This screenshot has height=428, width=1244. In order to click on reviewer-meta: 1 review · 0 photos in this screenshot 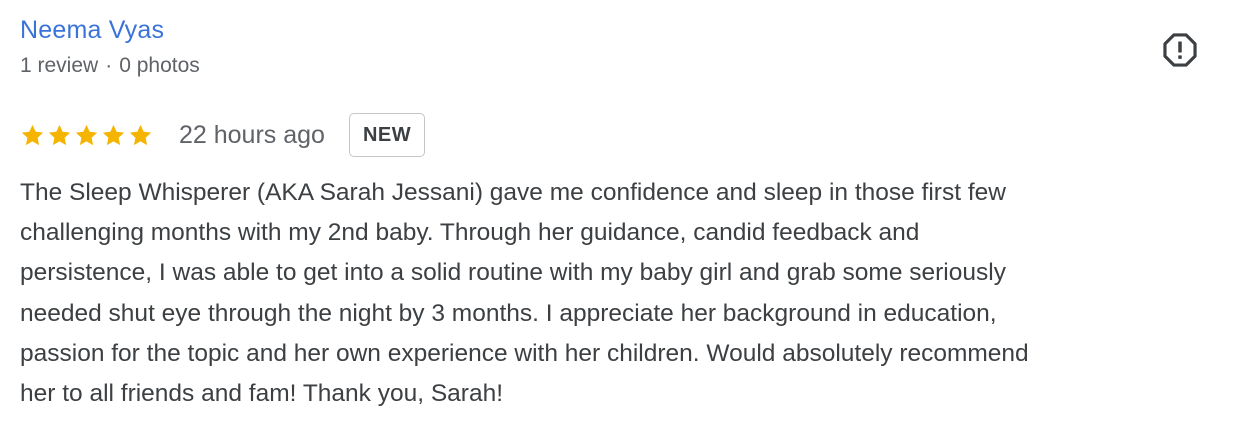, I will do `click(110, 66)`.